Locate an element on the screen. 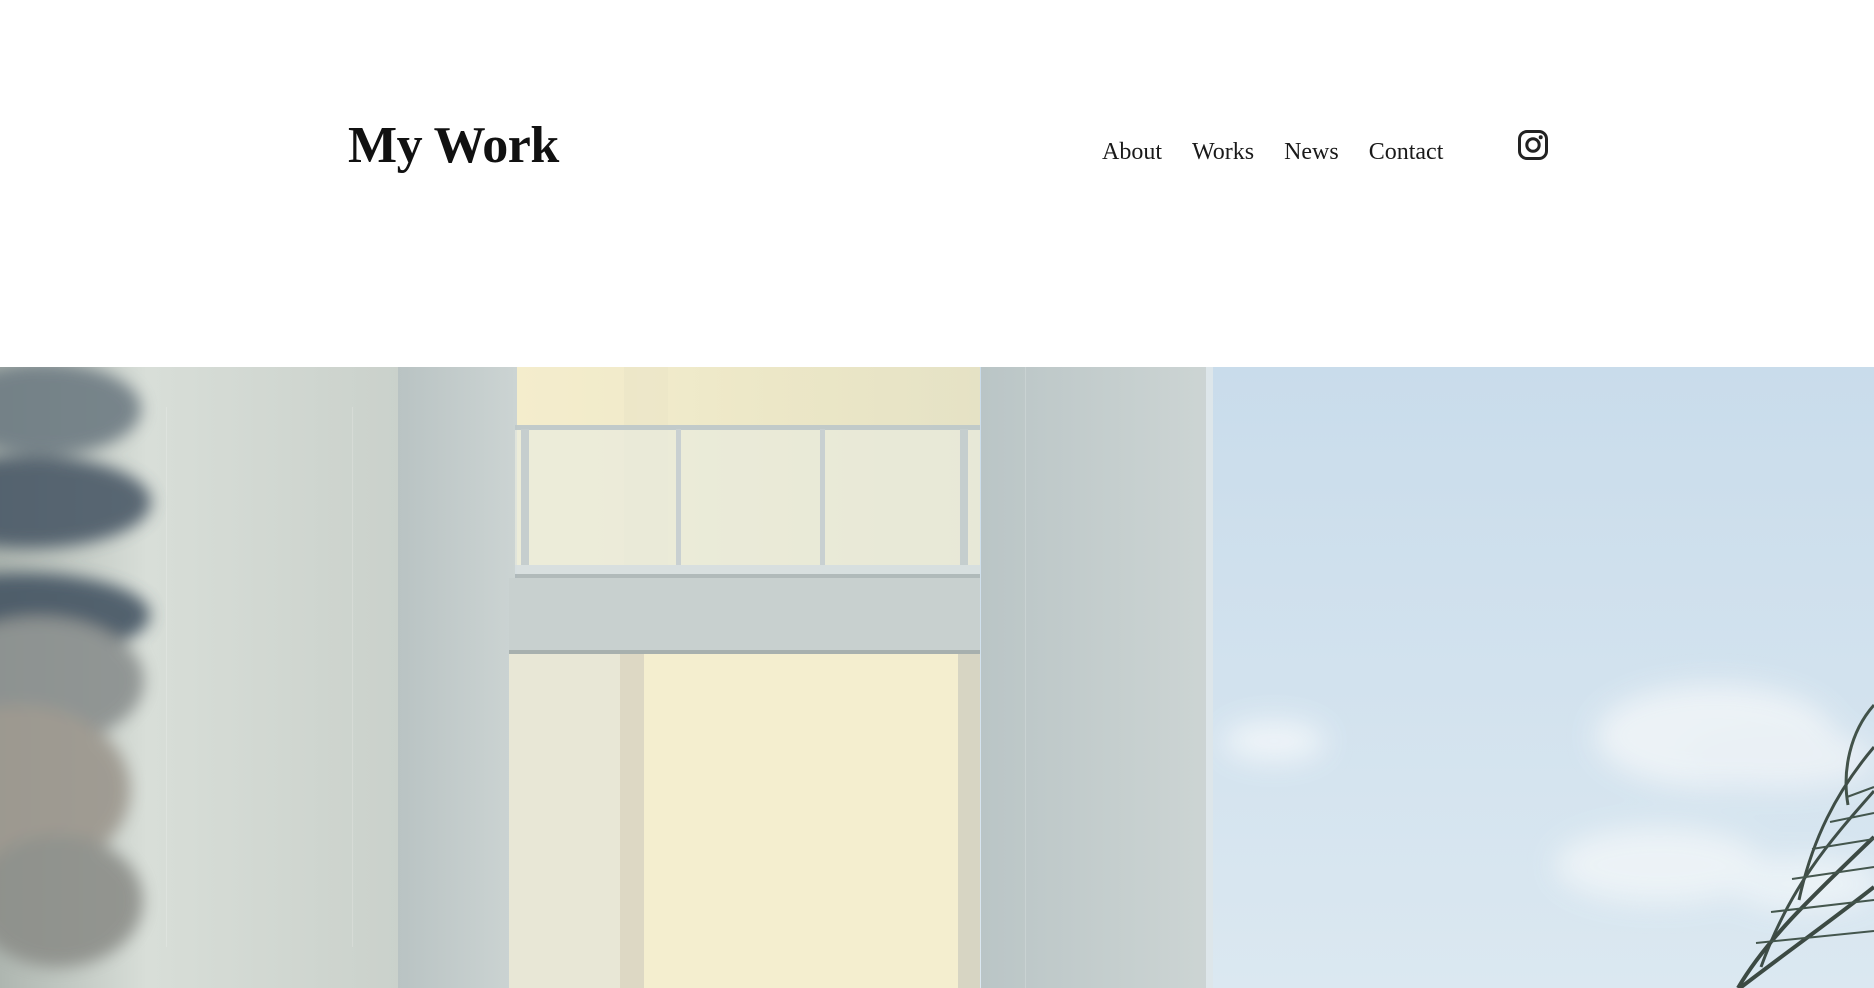  site-title: My Work is located at coordinates (453, 146).